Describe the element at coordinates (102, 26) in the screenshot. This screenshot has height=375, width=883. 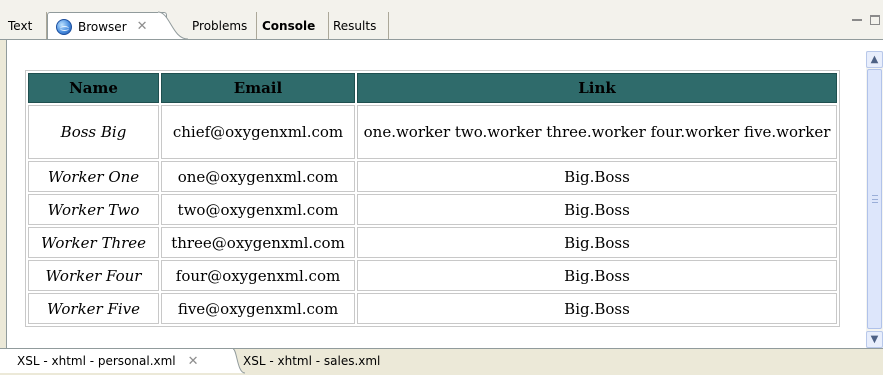
I see `tab-label: Browser` at that location.